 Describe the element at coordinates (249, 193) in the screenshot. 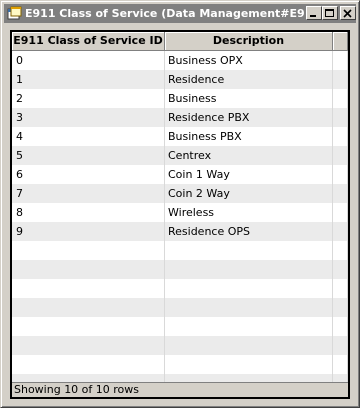

I see `cell-description: Coin 2 Way` at that location.